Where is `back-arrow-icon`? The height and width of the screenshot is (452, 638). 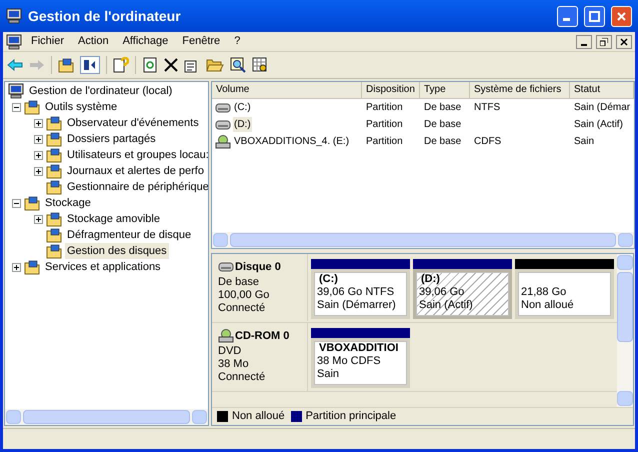
back-arrow-icon is located at coordinates (15, 65).